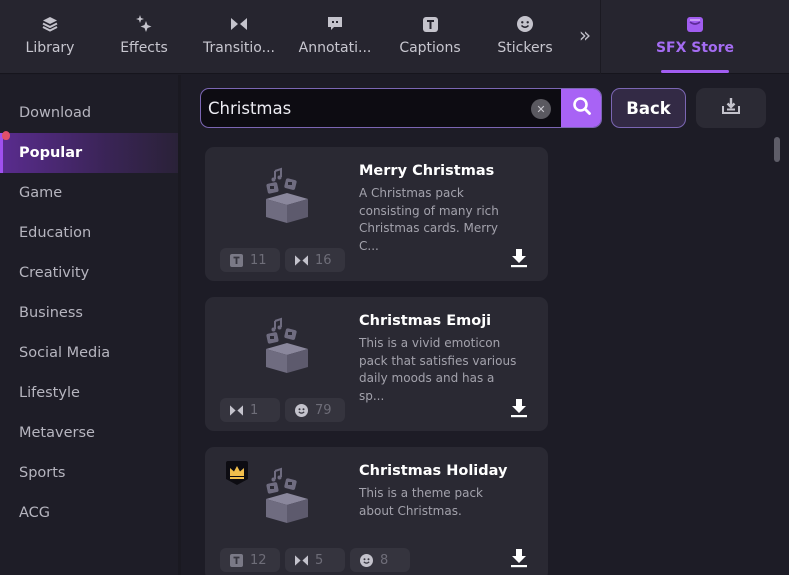 The height and width of the screenshot is (575, 789). What do you see at coordinates (254, 410) in the screenshot?
I see `stat-count: 1` at bounding box center [254, 410].